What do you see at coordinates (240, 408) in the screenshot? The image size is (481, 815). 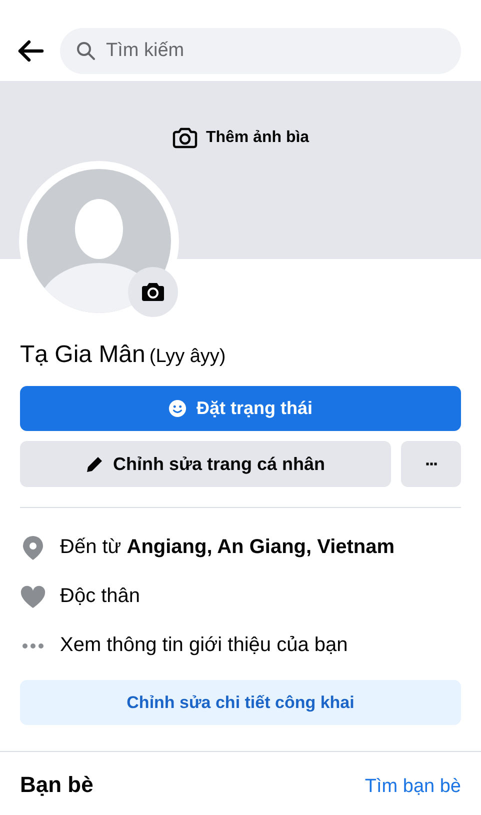 I see `set-status-button: Đặt trạng thái` at bounding box center [240, 408].